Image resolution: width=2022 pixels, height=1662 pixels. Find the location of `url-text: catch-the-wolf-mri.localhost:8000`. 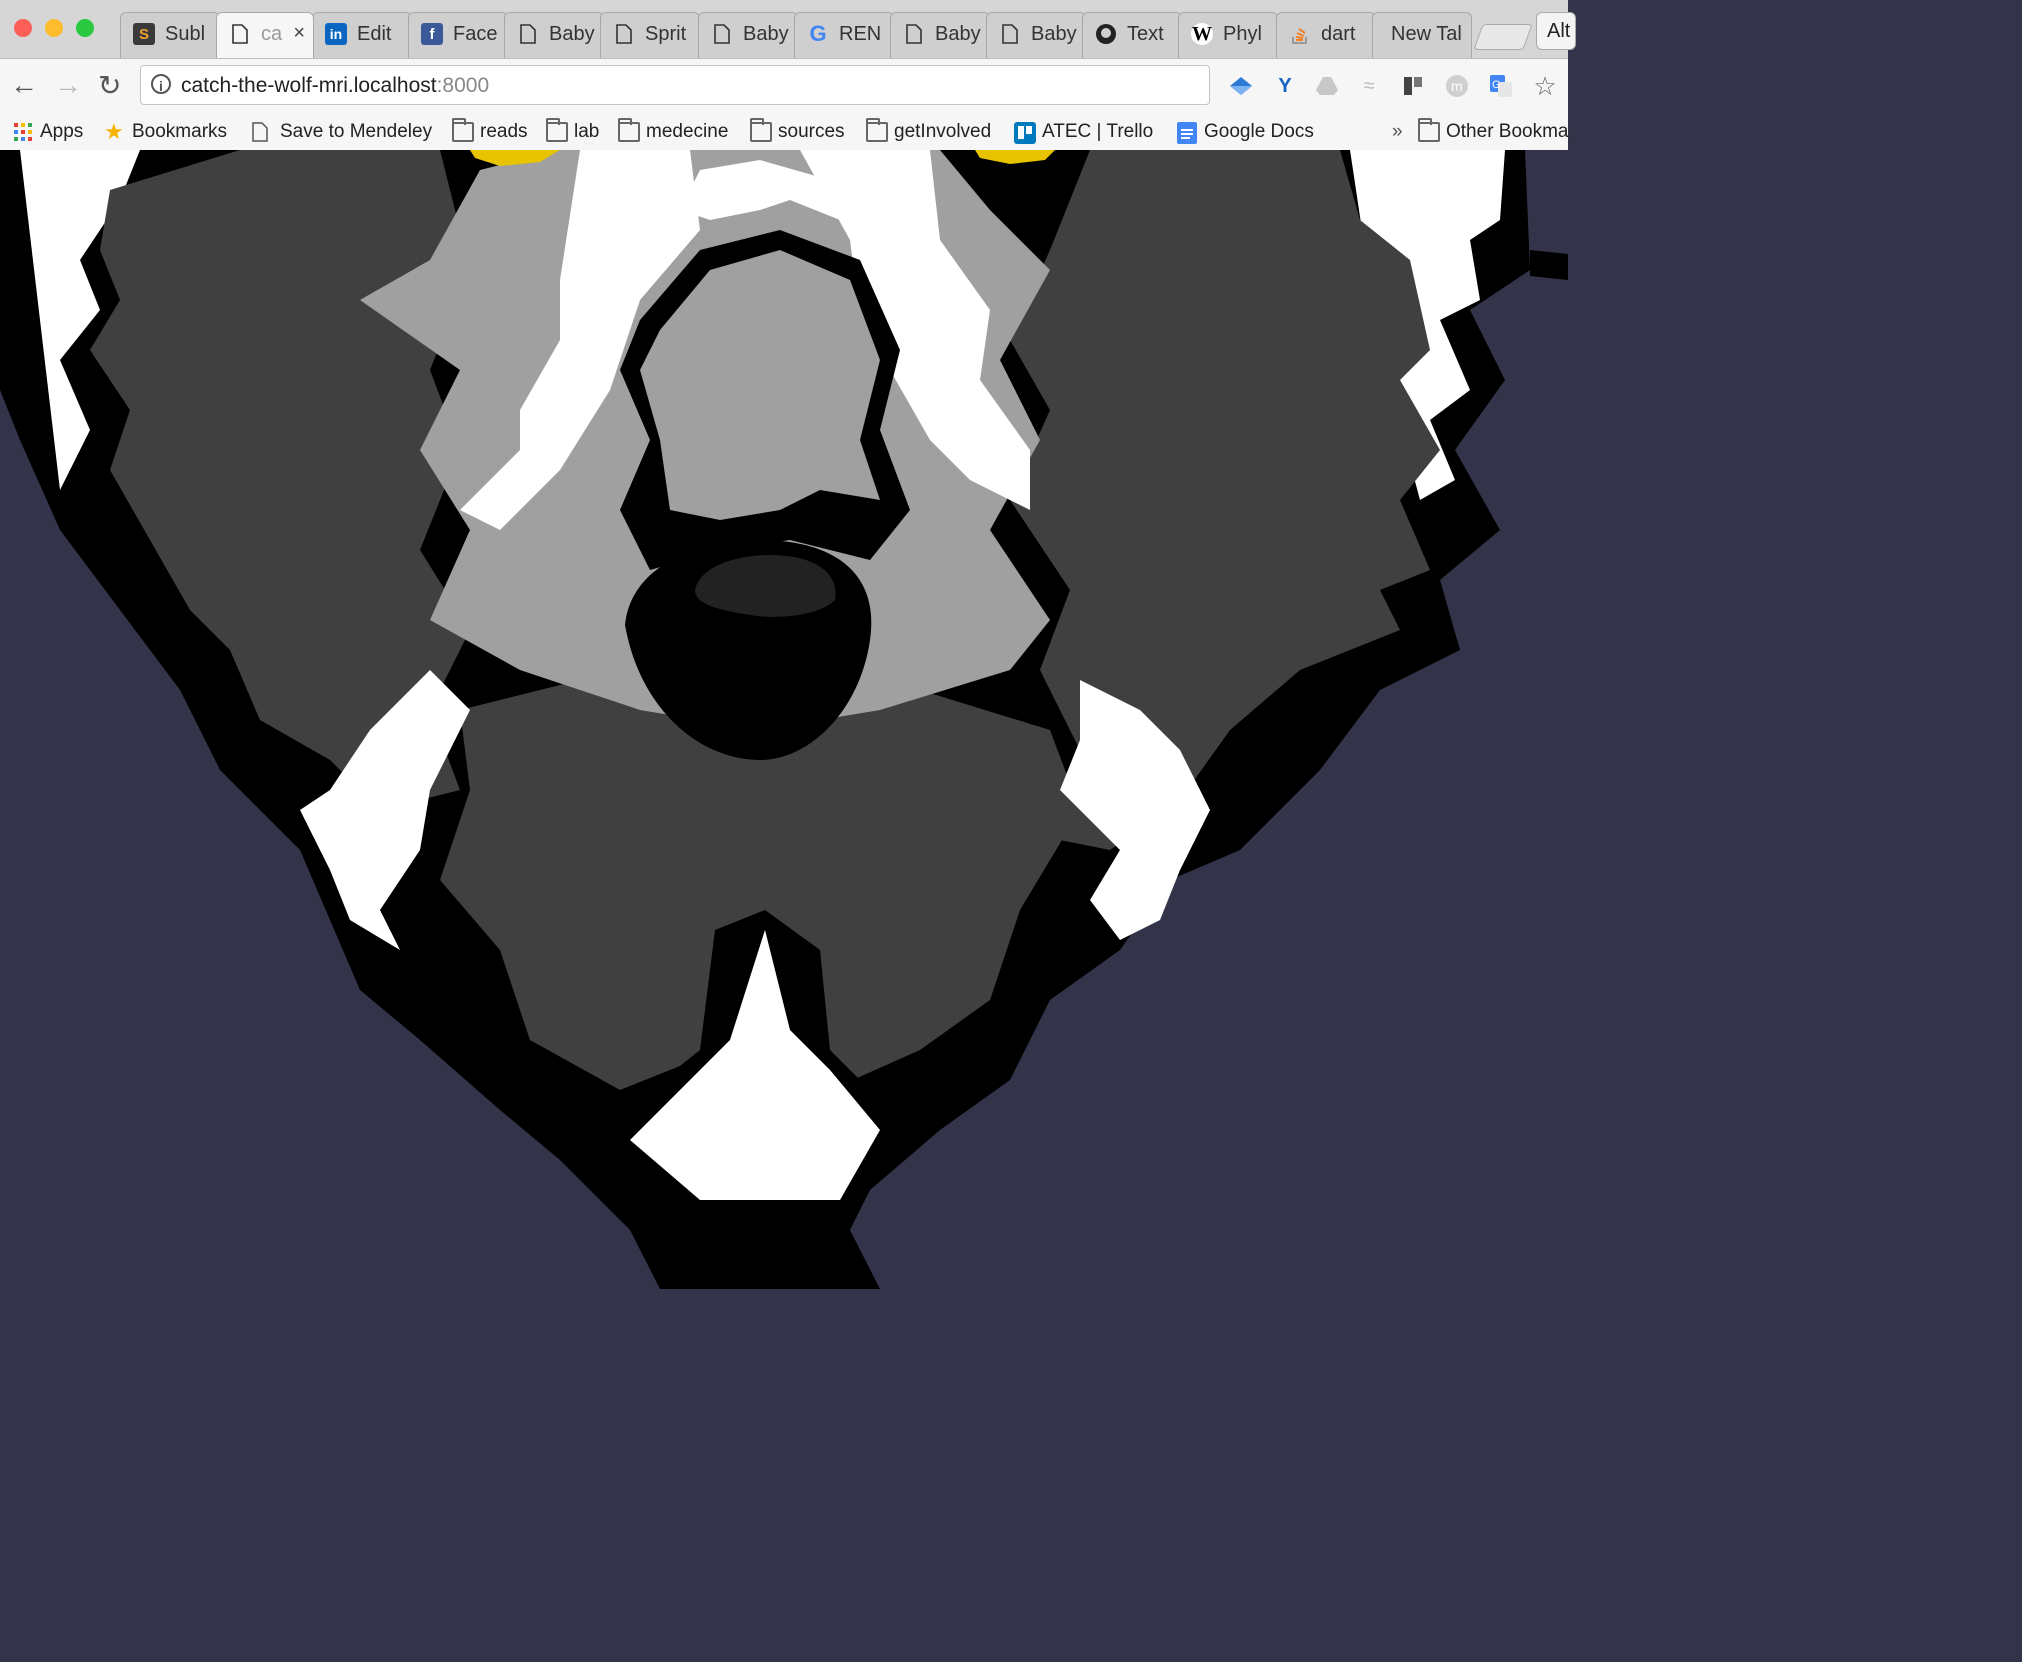

url-text: catch-the-wolf-mri.localhost:8000 is located at coordinates (335, 86).